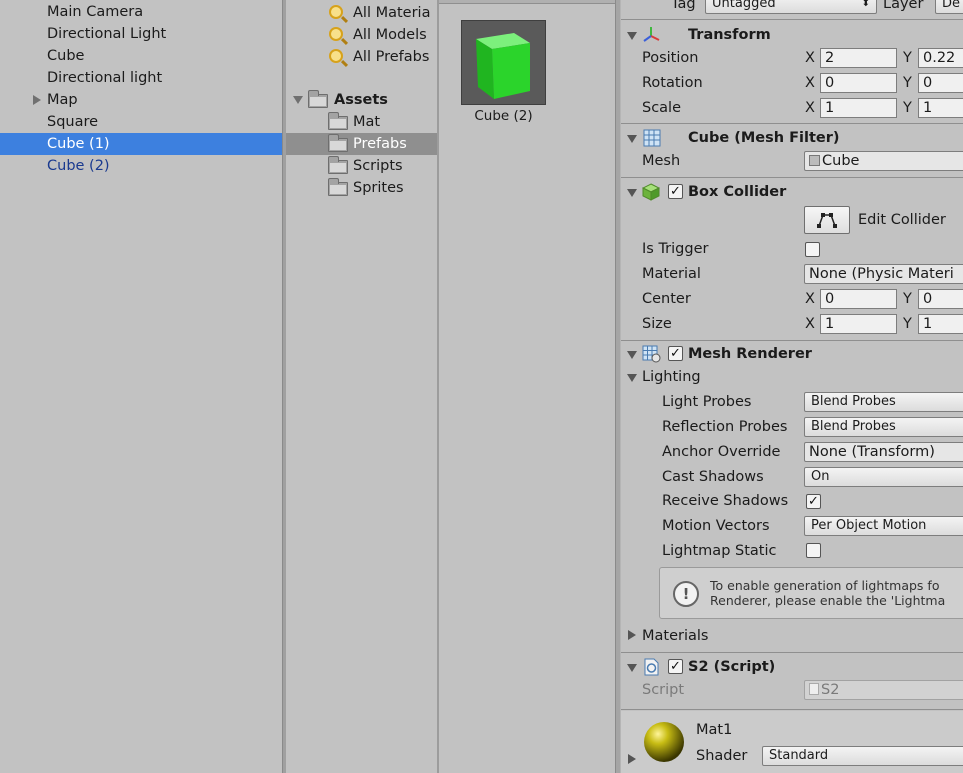  What do you see at coordinates (527, 2) in the screenshot?
I see `grid-toolbar-edge` at bounding box center [527, 2].